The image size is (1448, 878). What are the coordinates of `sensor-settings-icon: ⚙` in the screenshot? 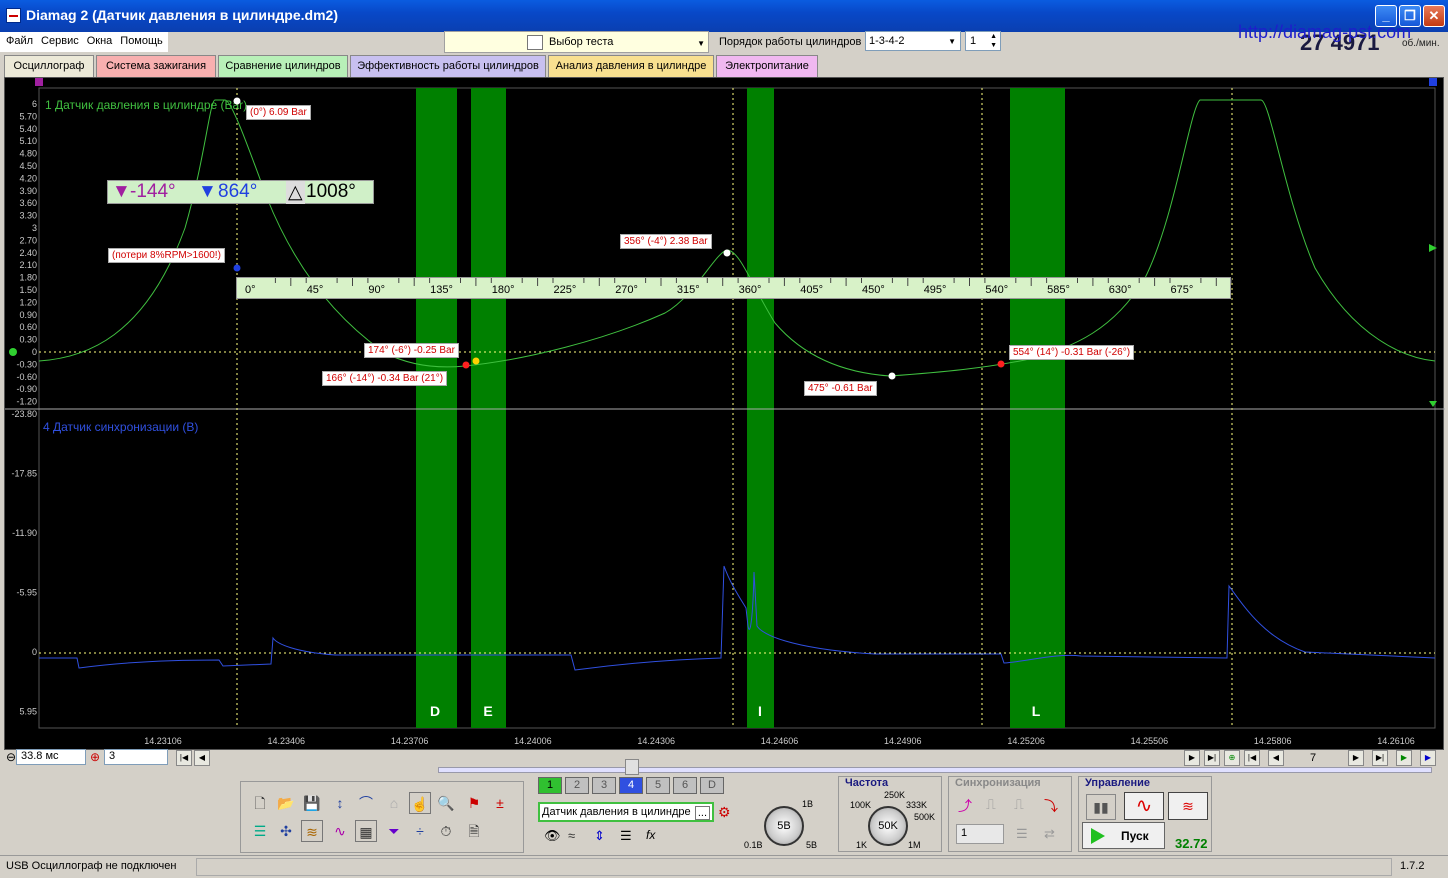 It's located at (724, 812).